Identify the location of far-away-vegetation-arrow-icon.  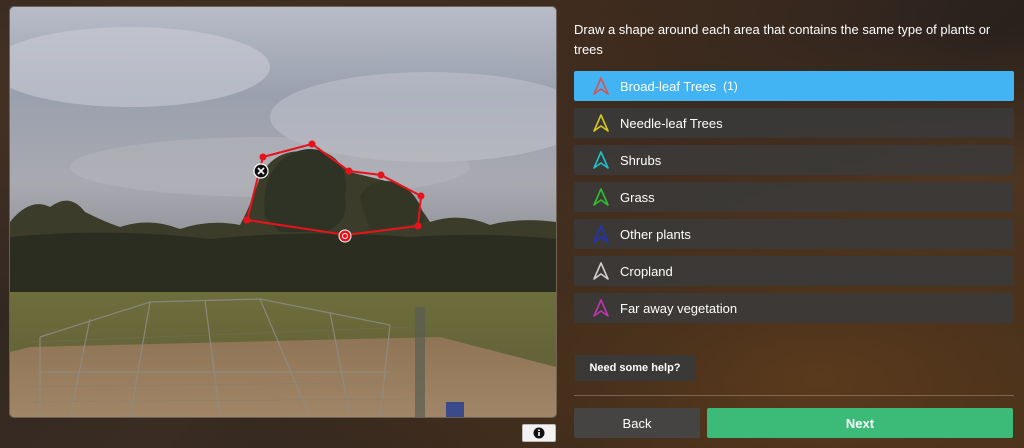
(601, 308).